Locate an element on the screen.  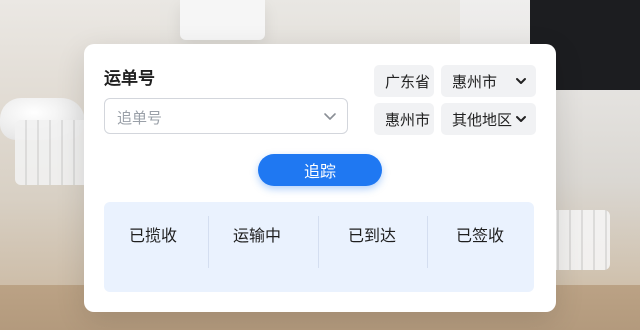
province-select: 广东省 is located at coordinates (404, 81).